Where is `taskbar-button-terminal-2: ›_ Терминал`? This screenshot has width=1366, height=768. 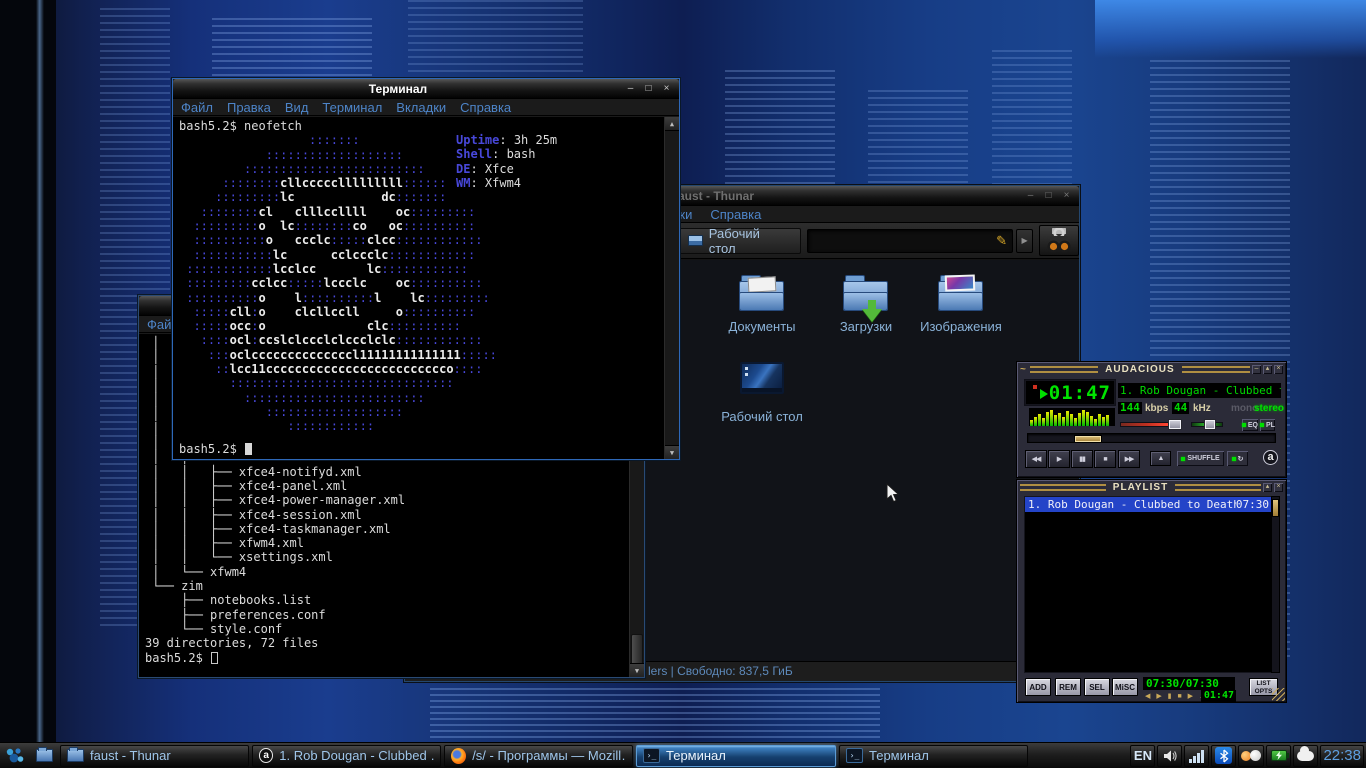
taskbar-button-terminal-2: ›_ Терминал is located at coordinates (933, 755).